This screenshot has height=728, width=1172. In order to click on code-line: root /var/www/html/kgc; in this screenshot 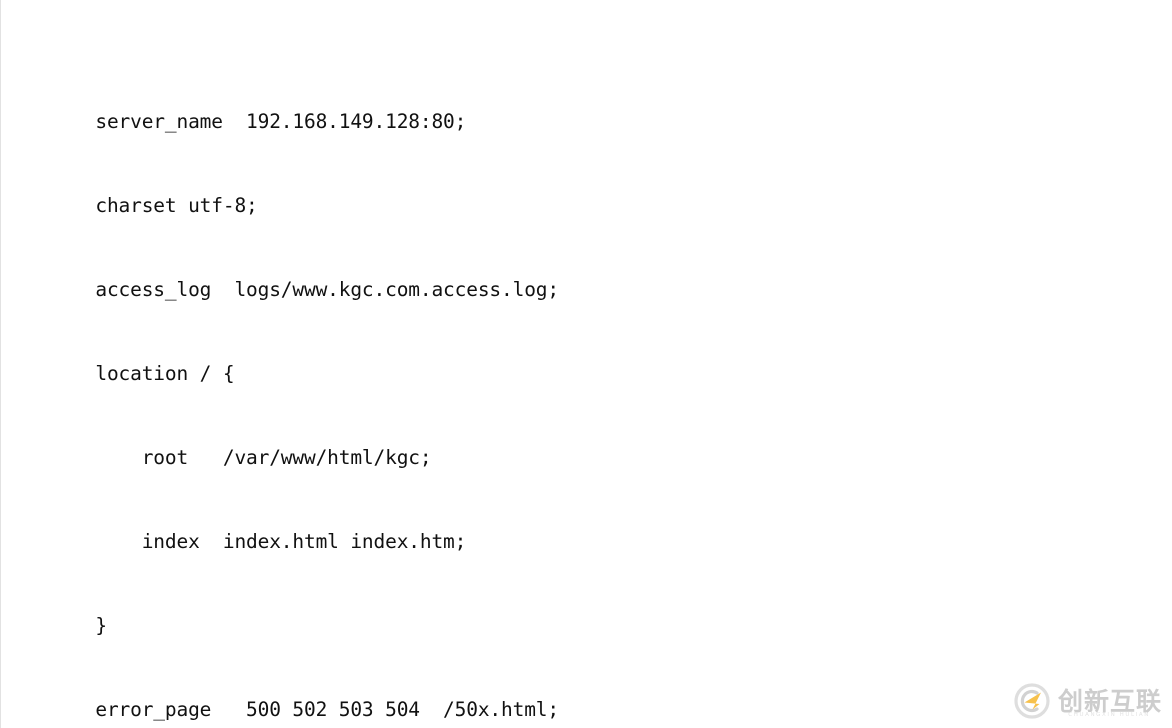, I will do `click(240, 457)`.